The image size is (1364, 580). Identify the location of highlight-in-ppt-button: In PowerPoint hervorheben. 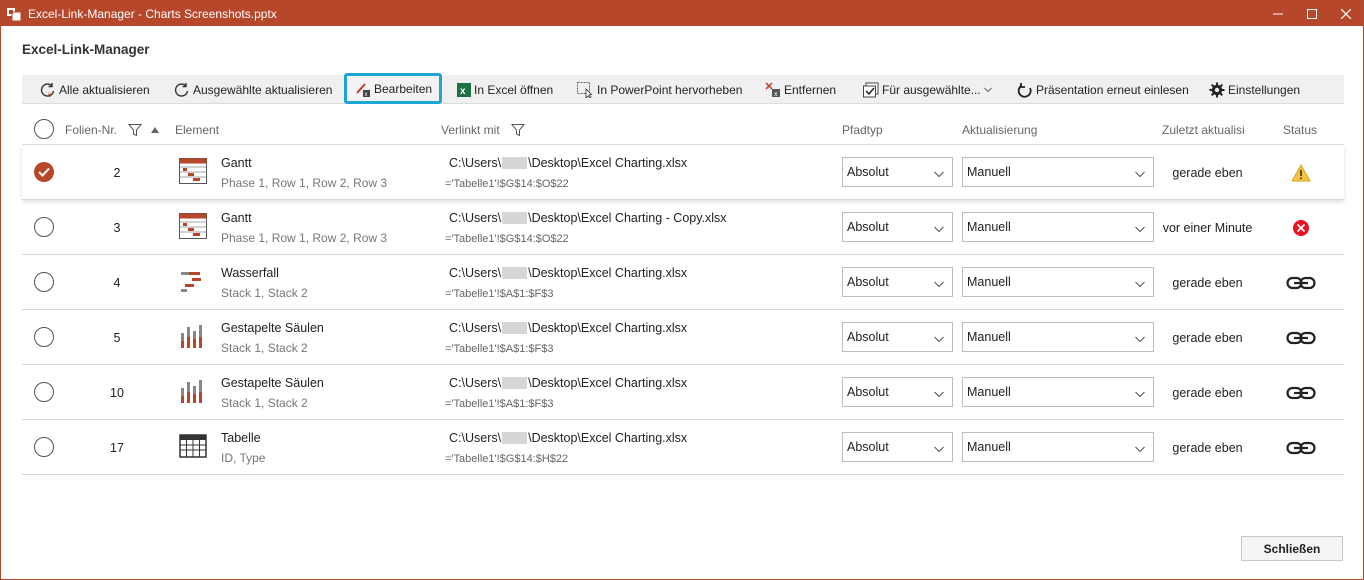
(659, 89).